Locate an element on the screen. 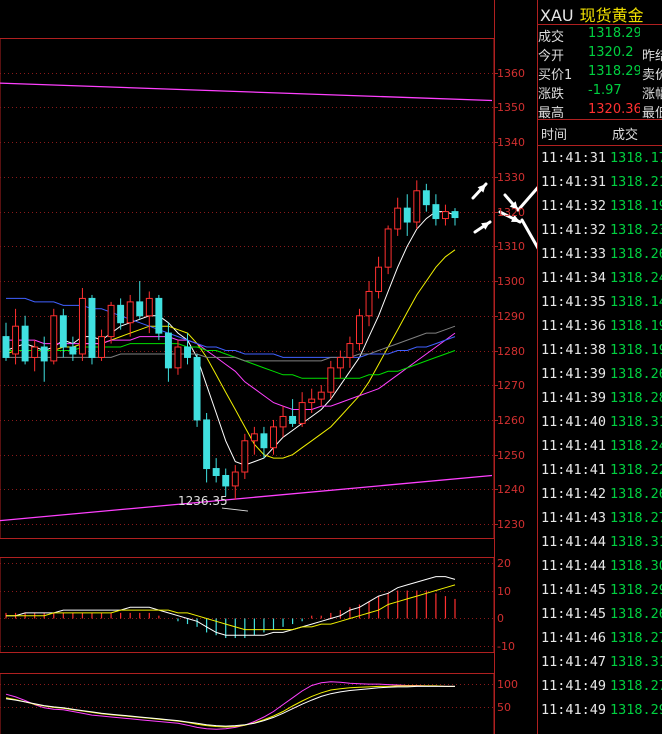 Image resolution: width=662 pixels, height=734 pixels. tick-row: 11:41:47 1318.31 is located at coordinates (601, 666).